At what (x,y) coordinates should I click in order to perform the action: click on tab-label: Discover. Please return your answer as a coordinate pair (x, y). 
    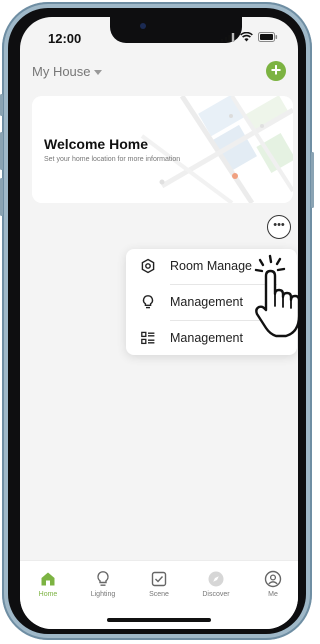
    Looking at the image, I should click on (216, 594).